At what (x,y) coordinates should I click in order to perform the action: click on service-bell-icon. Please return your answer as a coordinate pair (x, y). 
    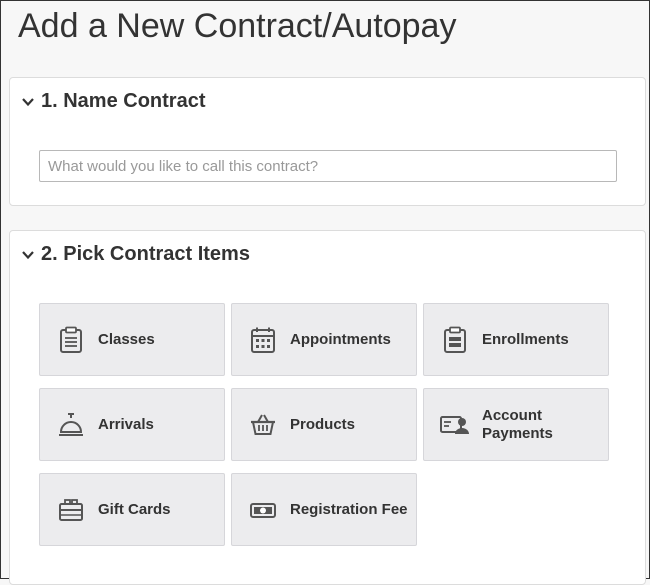
    Looking at the image, I should click on (71, 425).